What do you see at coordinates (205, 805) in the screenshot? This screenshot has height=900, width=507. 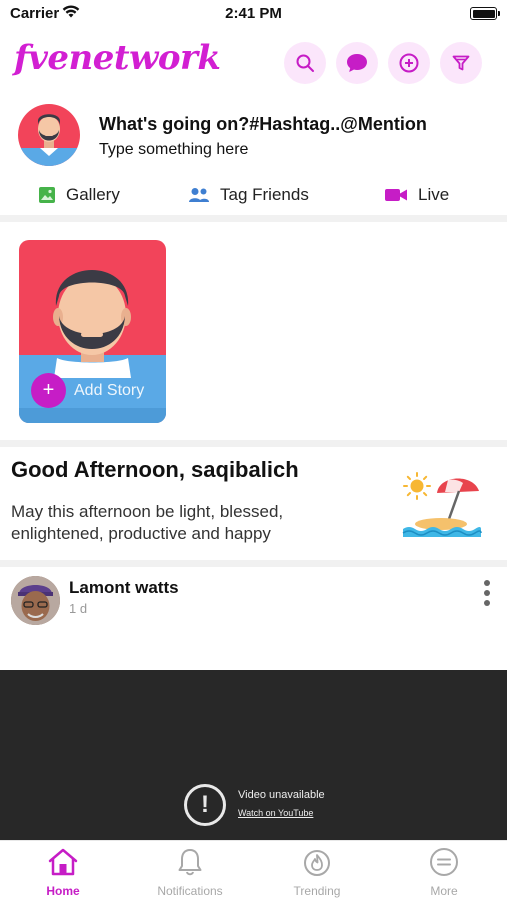 I see `alert-icon: !` at bounding box center [205, 805].